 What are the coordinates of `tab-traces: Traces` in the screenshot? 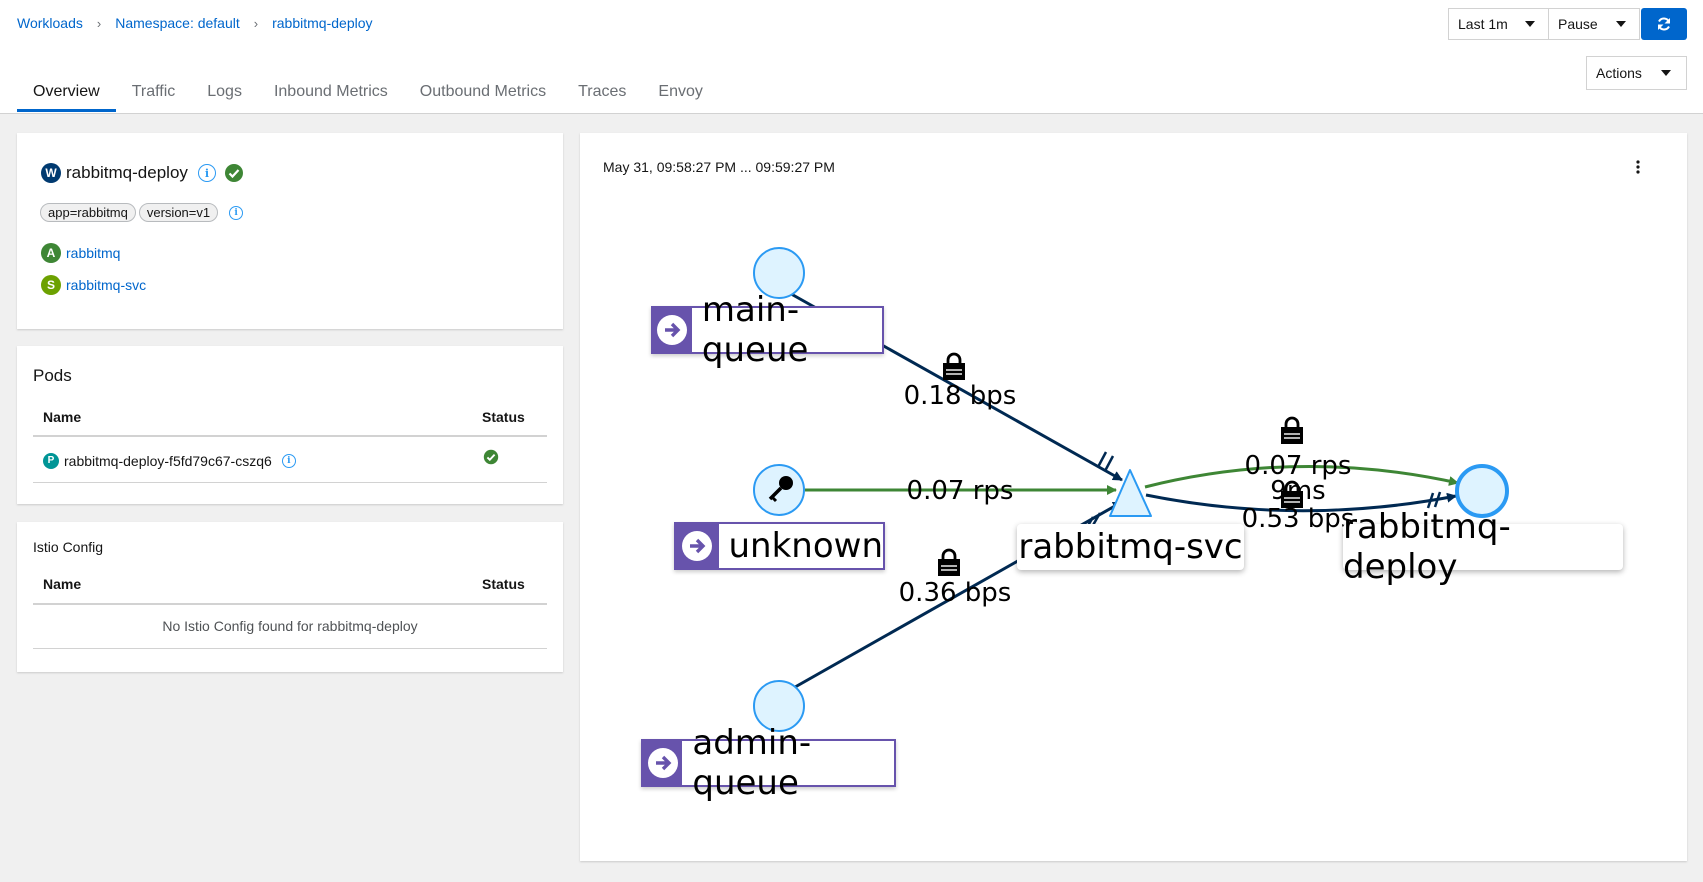 It's located at (602, 92).